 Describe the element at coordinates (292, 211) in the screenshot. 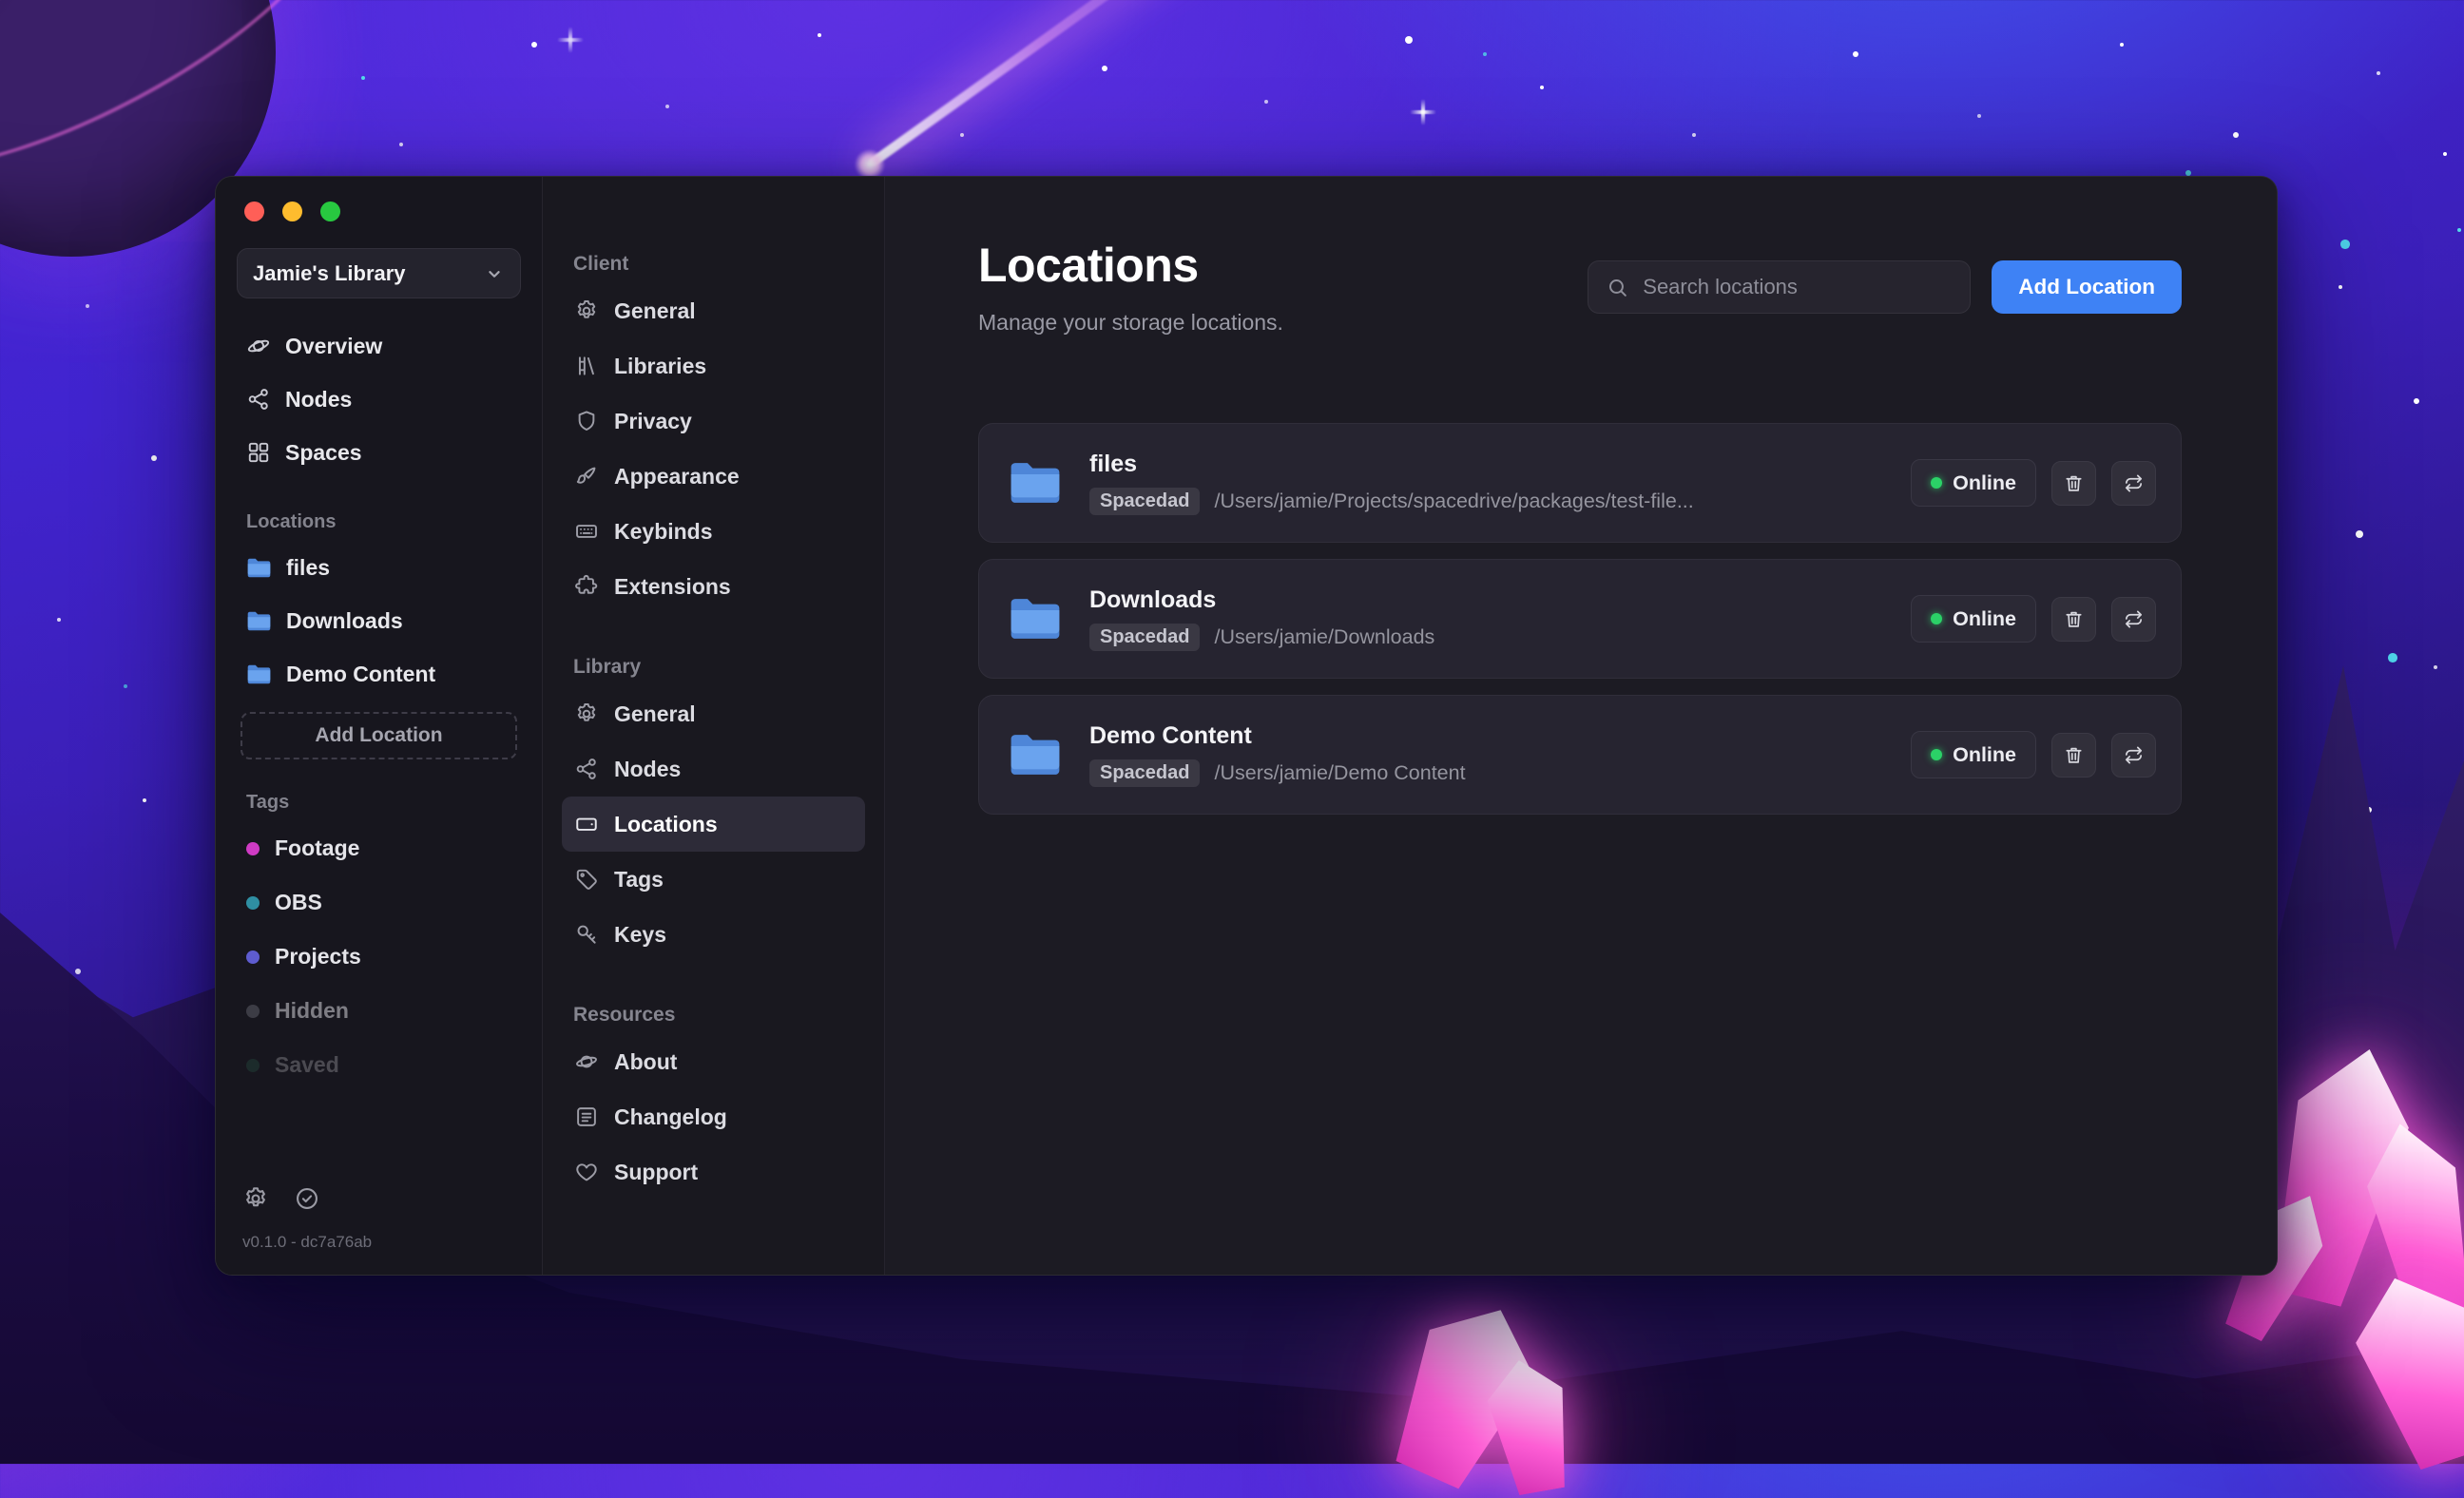

I see `minimize-window-button` at that location.